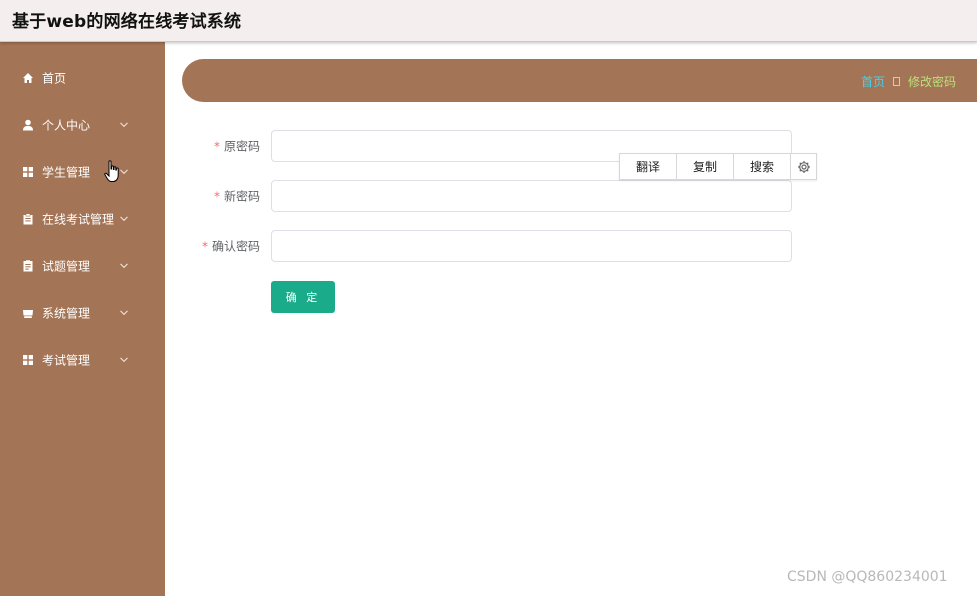  I want to click on breadcrumb-home-link: 首页, so click(873, 81).